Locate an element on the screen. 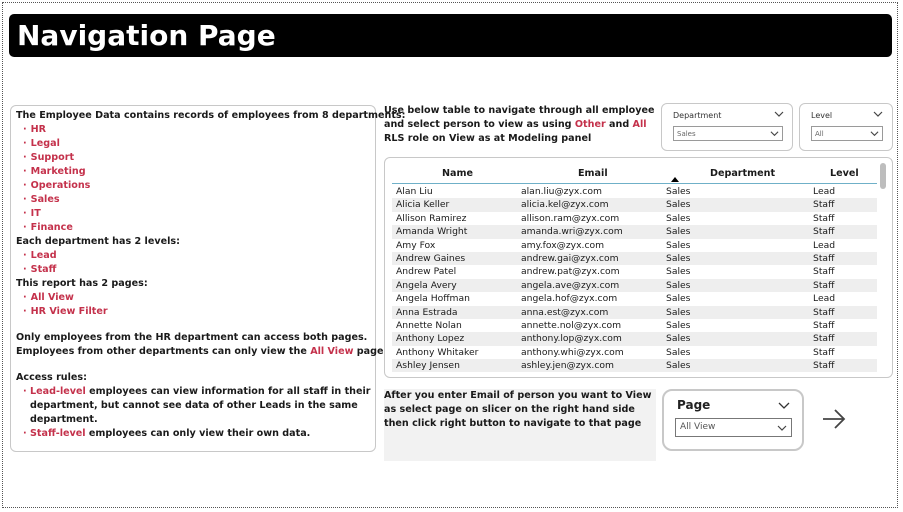  report-page-item: · HR View Filter is located at coordinates (65, 311).